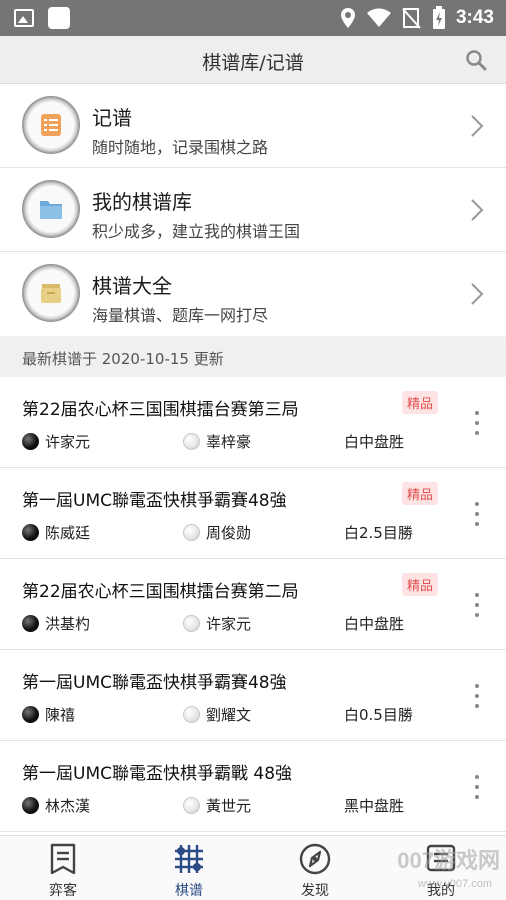 This screenshot has height=900, width=506. Describe the element at coordinates (132, 286) in the screenshot. I see `menu-title: 棋谱大全` at that location.